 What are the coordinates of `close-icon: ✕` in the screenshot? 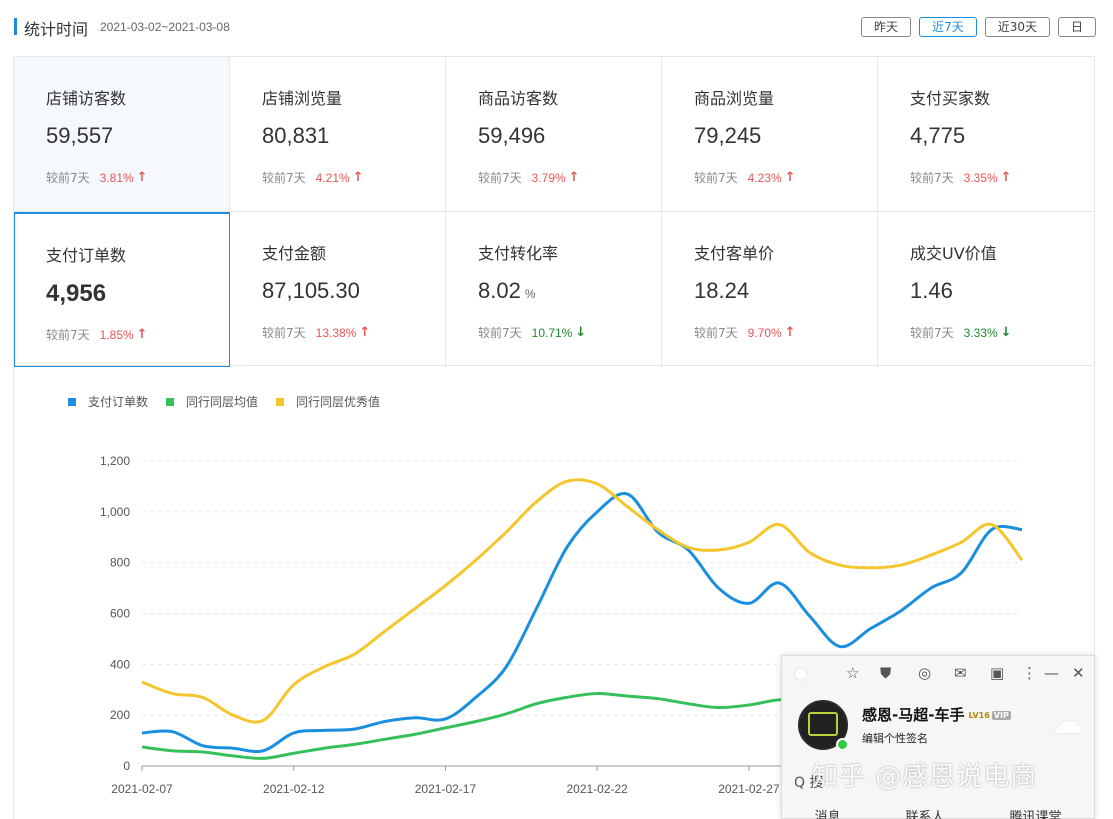 It's located at (1078, 673).